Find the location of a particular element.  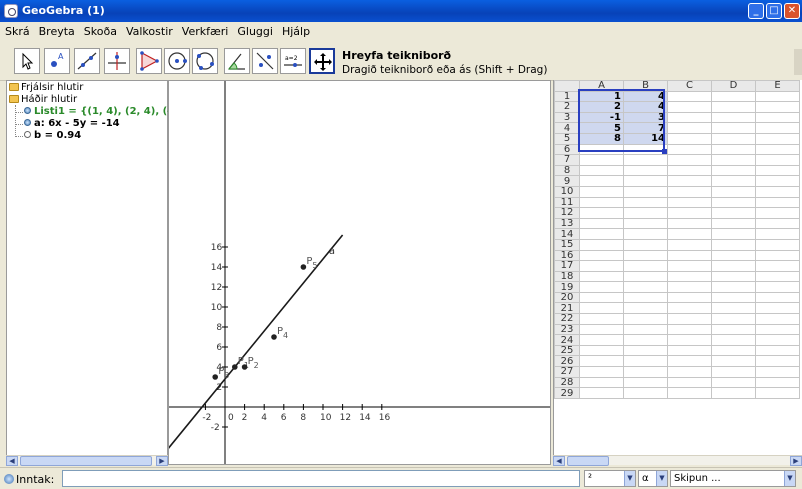

visibility-toggle-icon is located at coordinates (27, 122).